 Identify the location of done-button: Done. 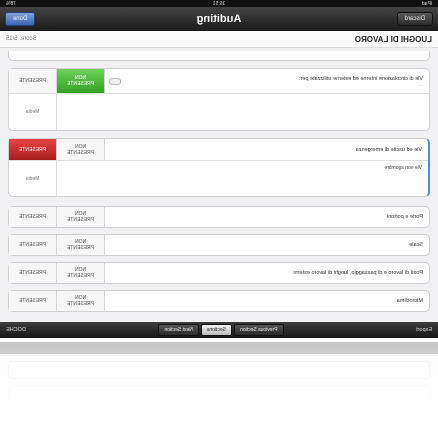
(20, 19).